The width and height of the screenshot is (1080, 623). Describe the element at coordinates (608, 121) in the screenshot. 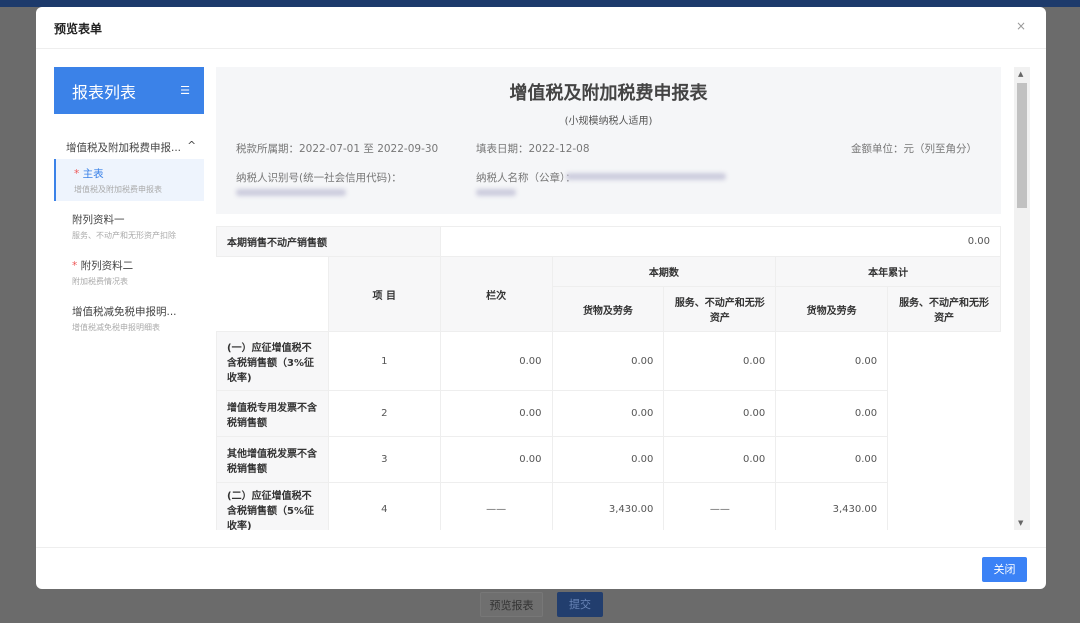

I see `form-subtitle: (小规模纳税人适用)` at that location.